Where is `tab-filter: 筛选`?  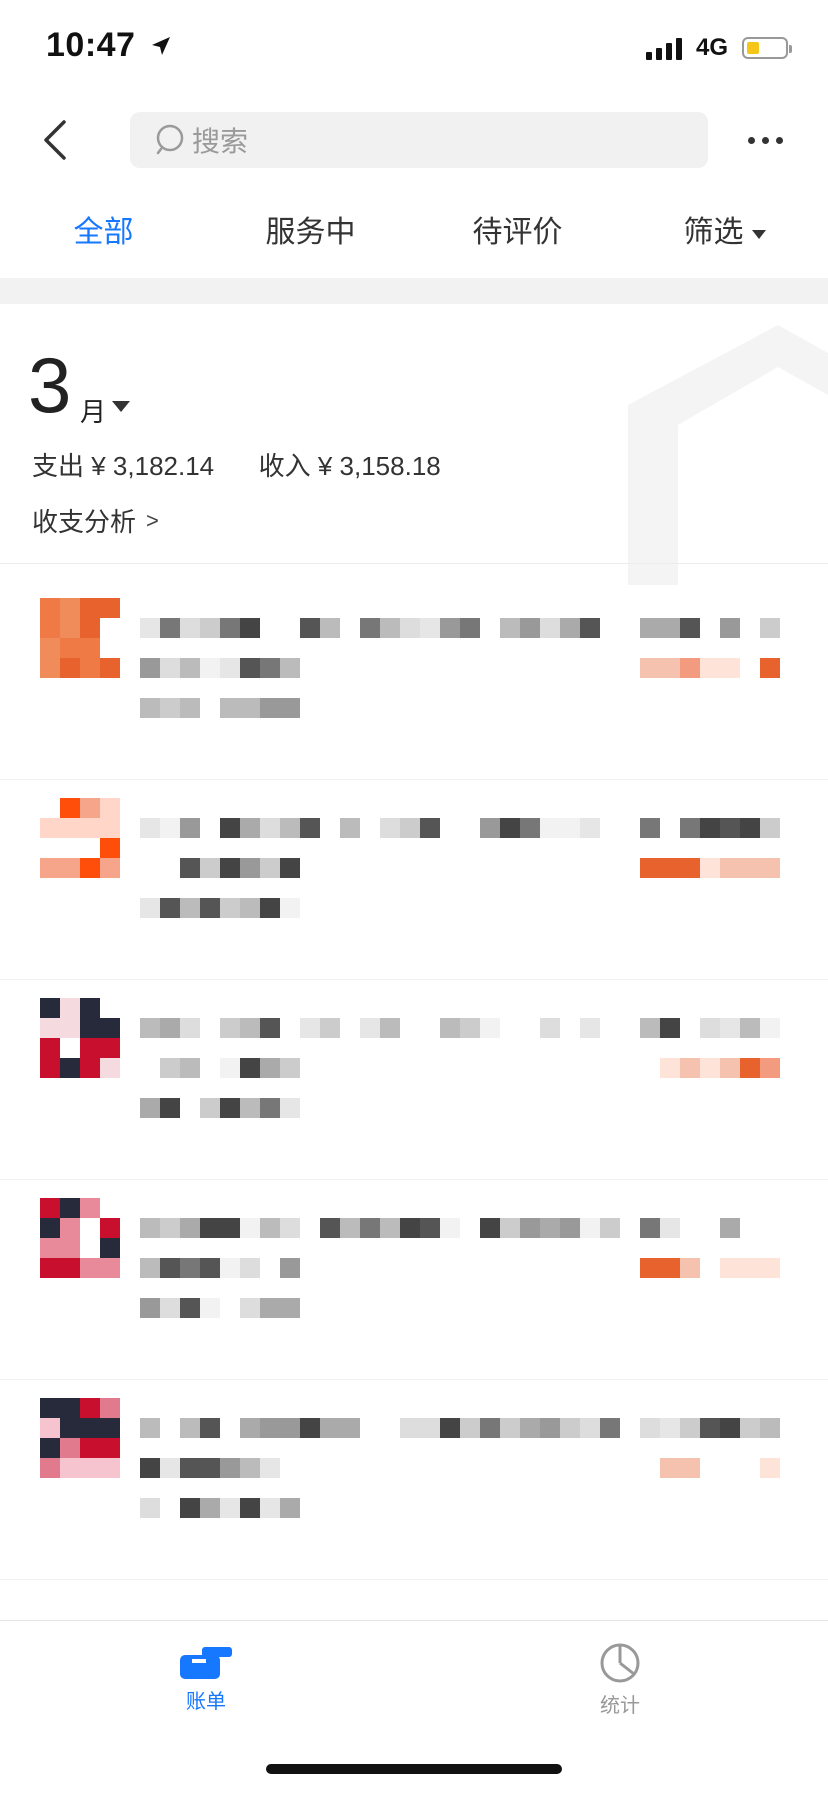
tab-filter: 筛选 is located at coordinates (724, 240).